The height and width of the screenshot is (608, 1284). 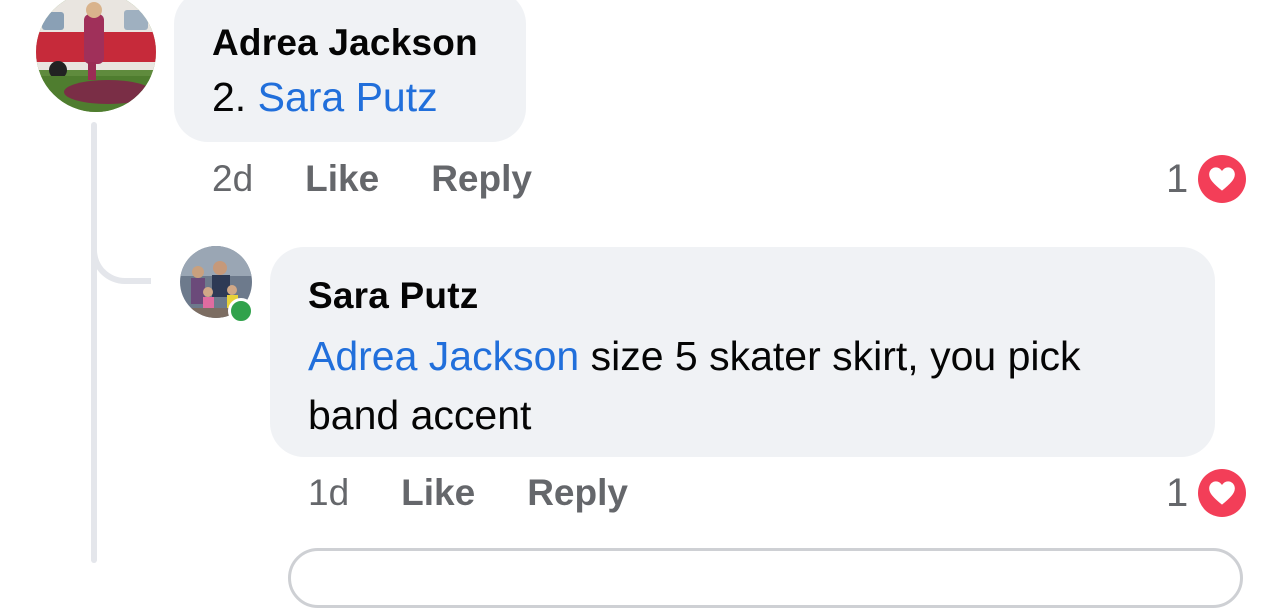 What do you see at coordinates (328, 493) in the screenshot?
I see `comment-timestamp: 1d` at bounding box center [328, 493].